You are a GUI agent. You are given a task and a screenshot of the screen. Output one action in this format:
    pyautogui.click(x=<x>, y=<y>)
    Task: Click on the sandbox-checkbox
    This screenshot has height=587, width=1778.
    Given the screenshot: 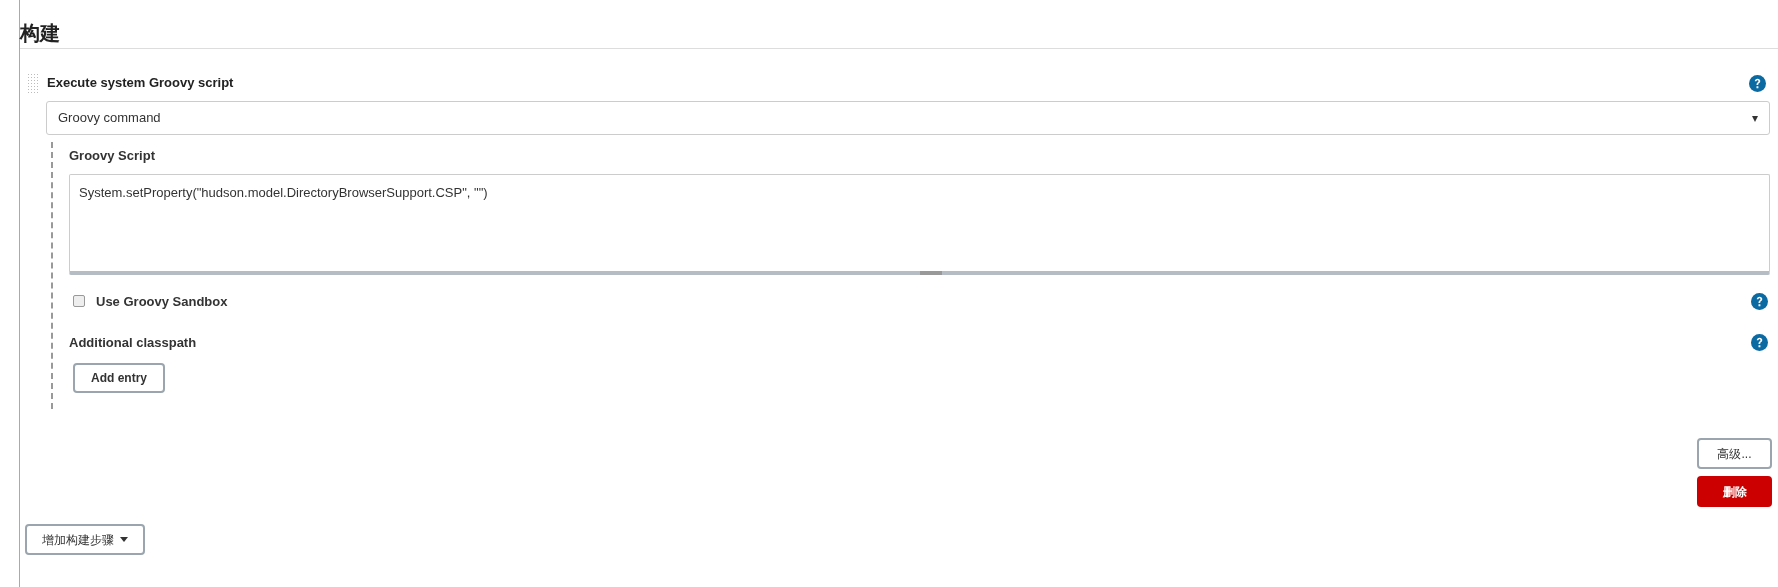 What is the action you would take?
    pyautogui.click(x=79, y=301)
    